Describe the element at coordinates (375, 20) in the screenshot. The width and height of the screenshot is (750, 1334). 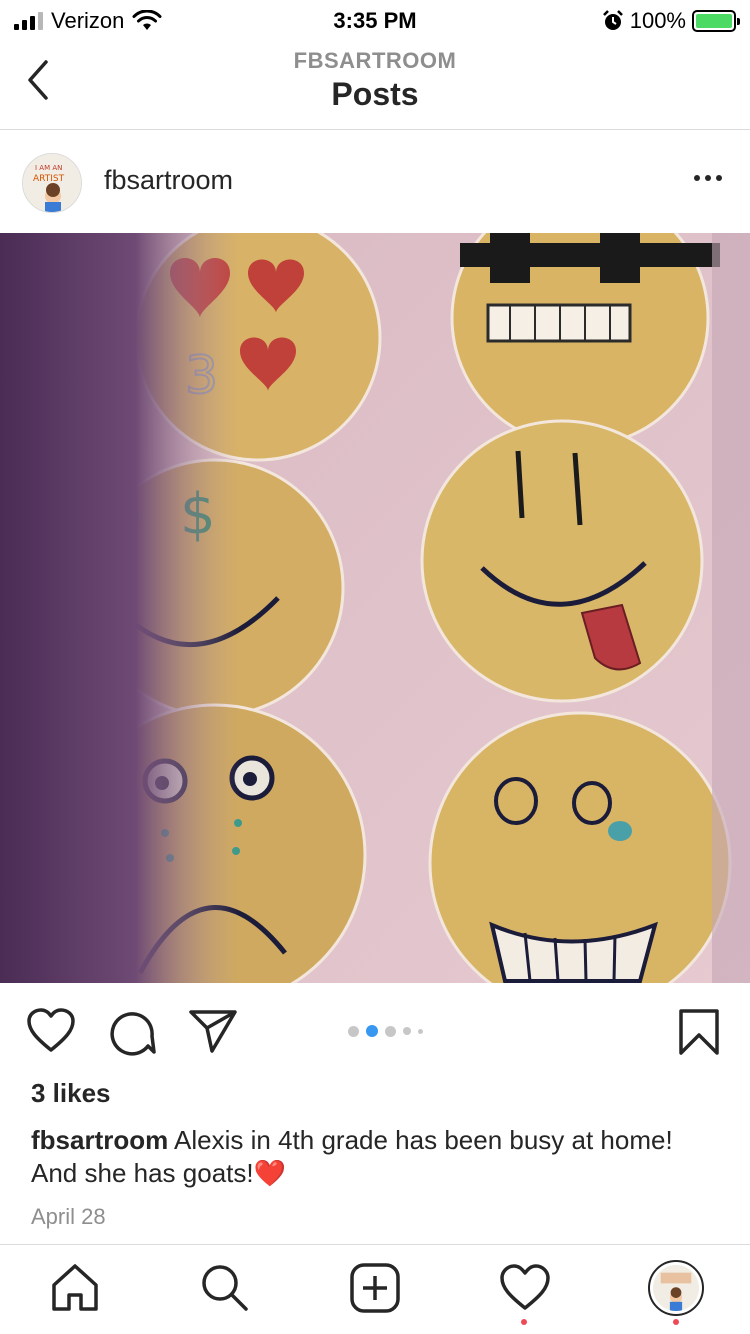
I see `status-bar: Verizon 3:35 PM 100%` at that location.